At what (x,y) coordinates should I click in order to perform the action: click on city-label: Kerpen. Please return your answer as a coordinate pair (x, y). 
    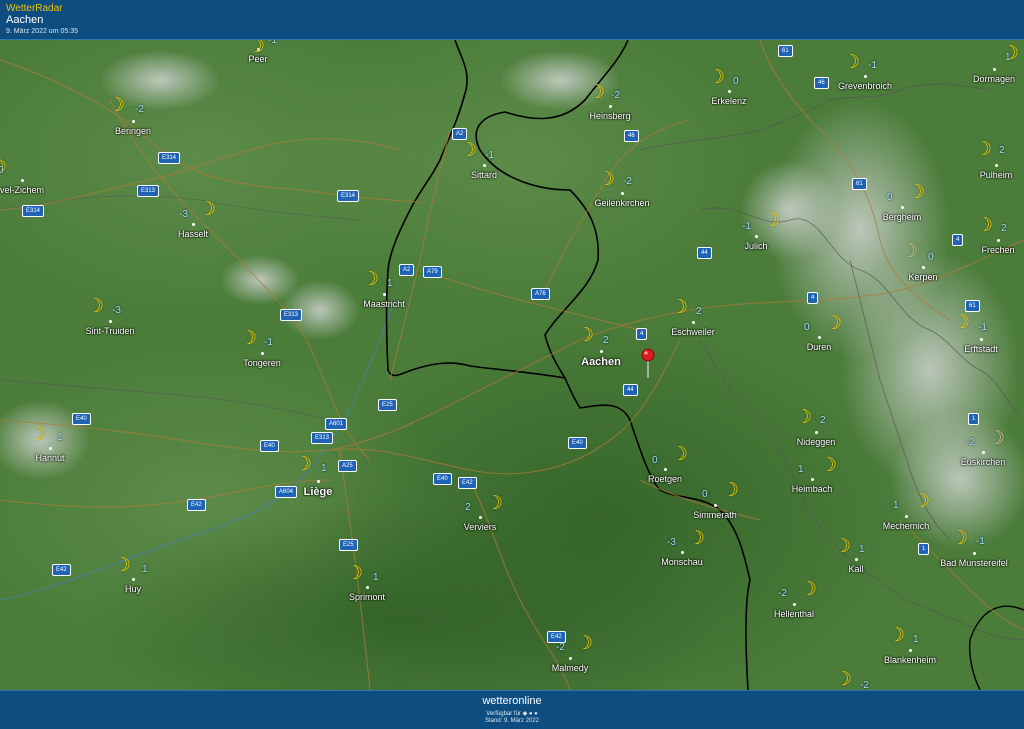
    Looking at the image, I should click on (922, 277).